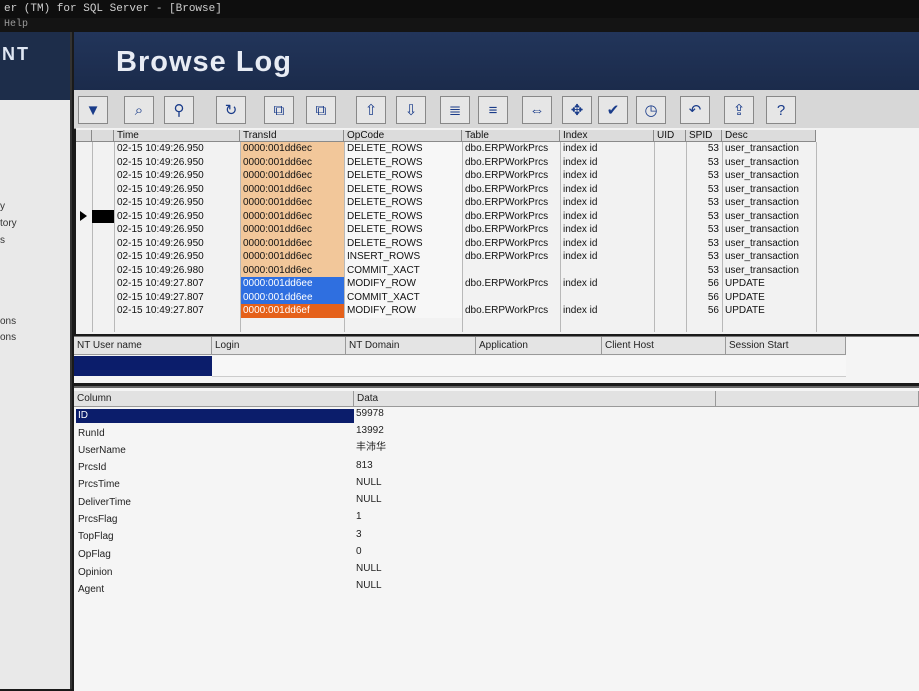  Describe the element at coordinates (215, 520) in the screenshot. I see `detail-column-name: PrcsFlag` at that location.